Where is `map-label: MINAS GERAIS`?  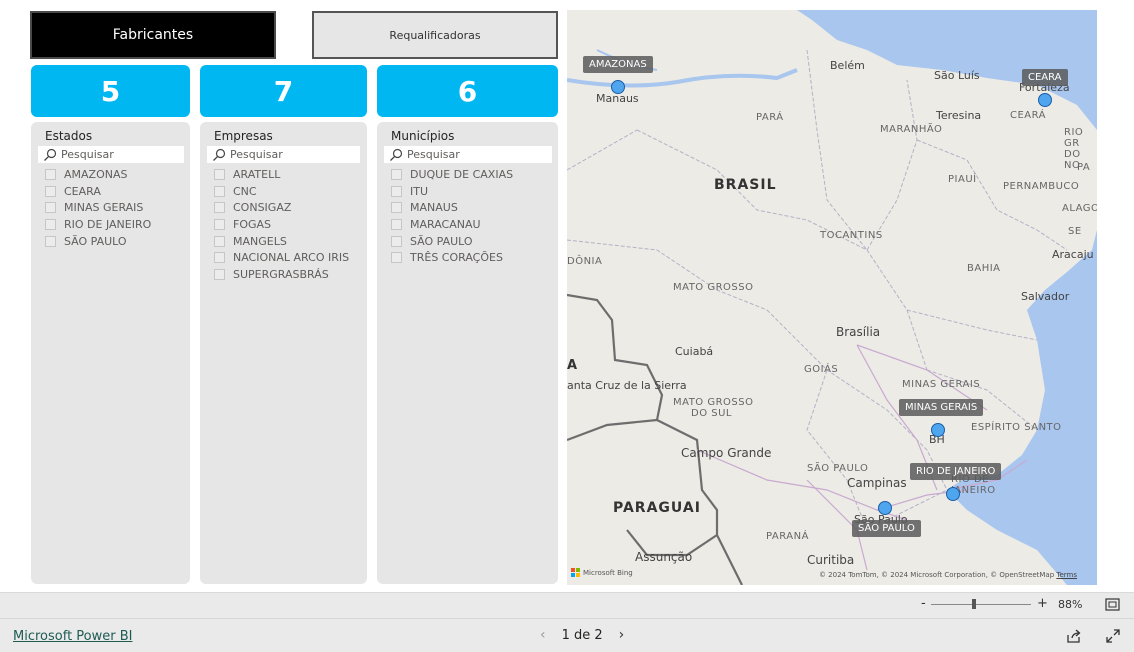
map-label: MINAS GERAIS is located at coordinates (941, 384).